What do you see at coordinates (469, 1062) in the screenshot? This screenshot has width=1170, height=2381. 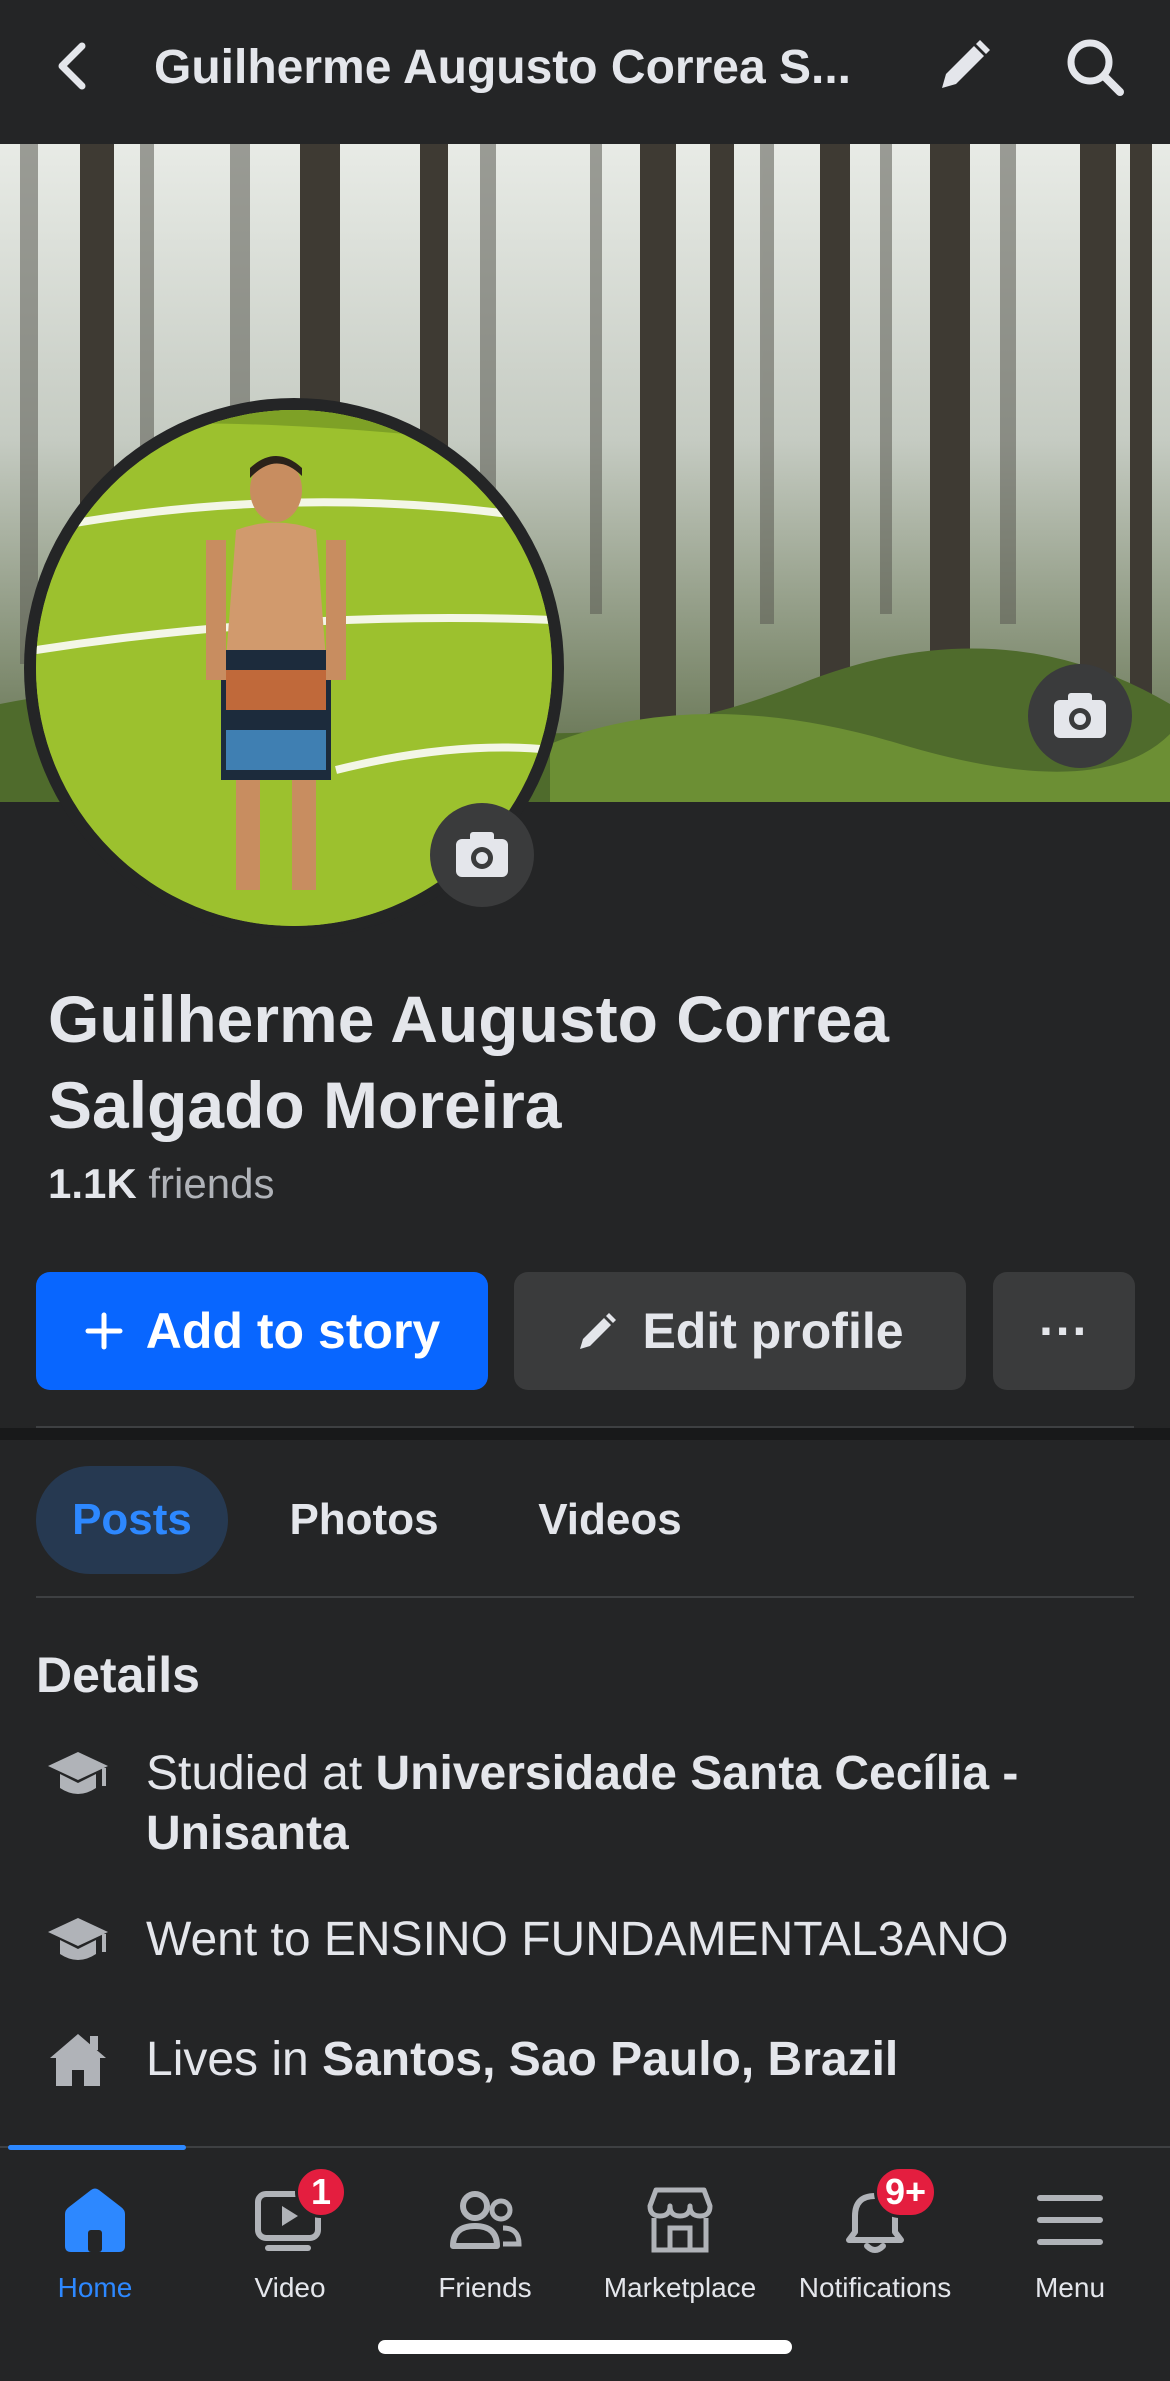 I see `profile-name: Guilherme Augusto Correa Salgado Moreira` at bounding box center [469, 1062].